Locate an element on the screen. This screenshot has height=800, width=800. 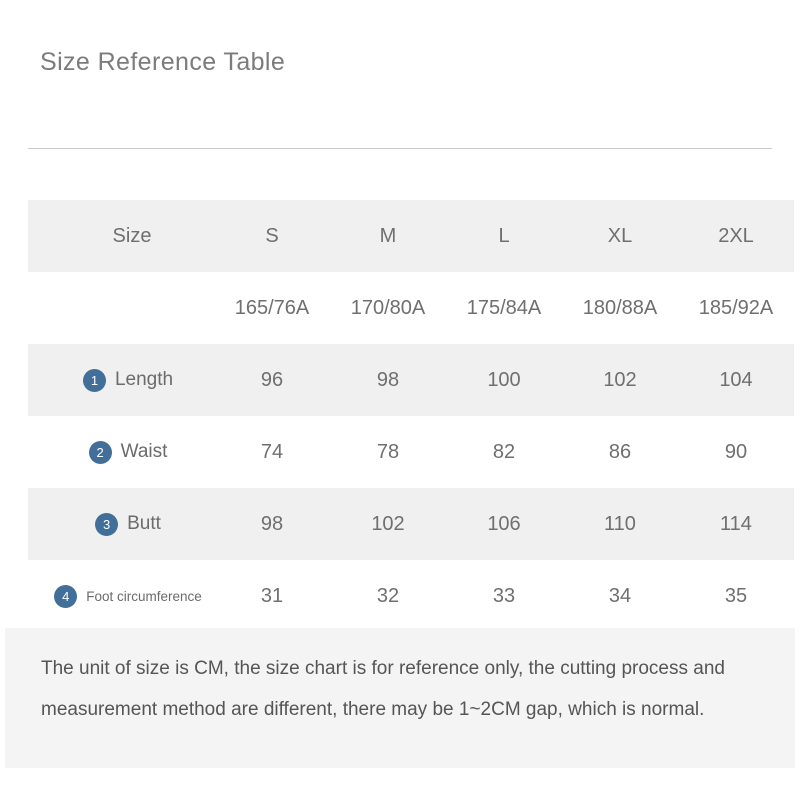
row-label-length: 1 Length is located at coordinates (121, 380).